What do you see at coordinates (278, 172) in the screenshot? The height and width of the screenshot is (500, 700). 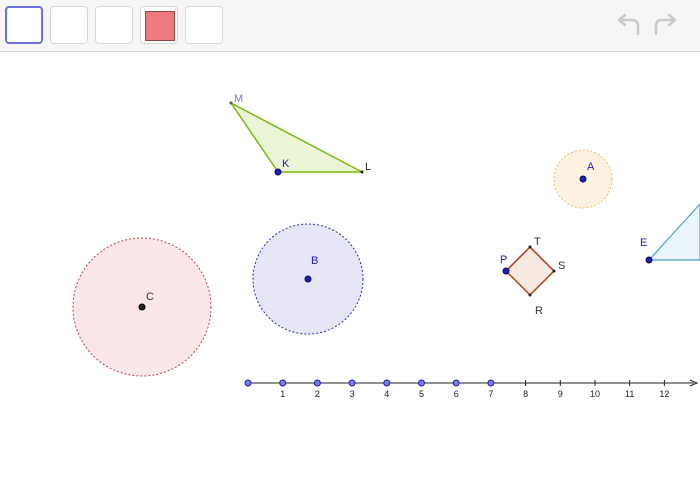 I see `point-k` at bounding box center [278, 172].